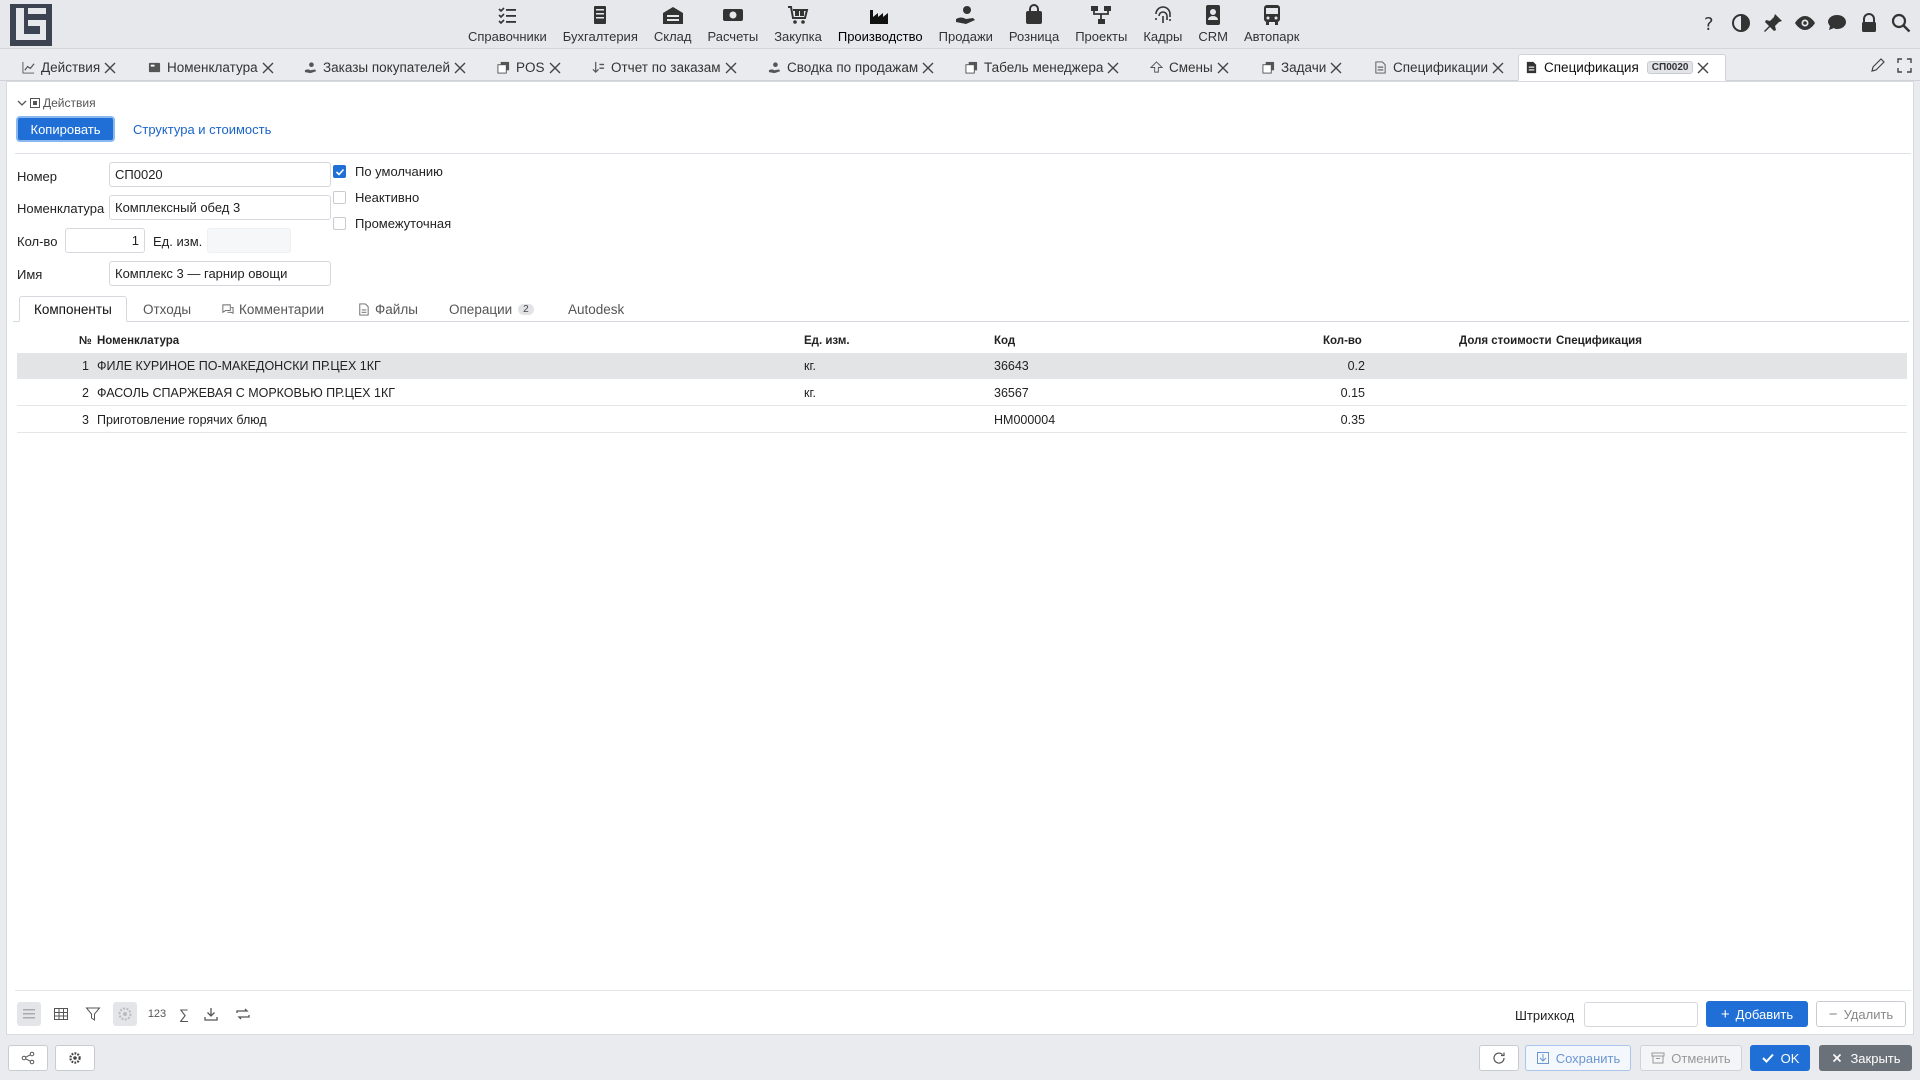 This screenshot has height=1080, width=1920. I want to click on column-spec: Спецификация, so click(1599, 341).